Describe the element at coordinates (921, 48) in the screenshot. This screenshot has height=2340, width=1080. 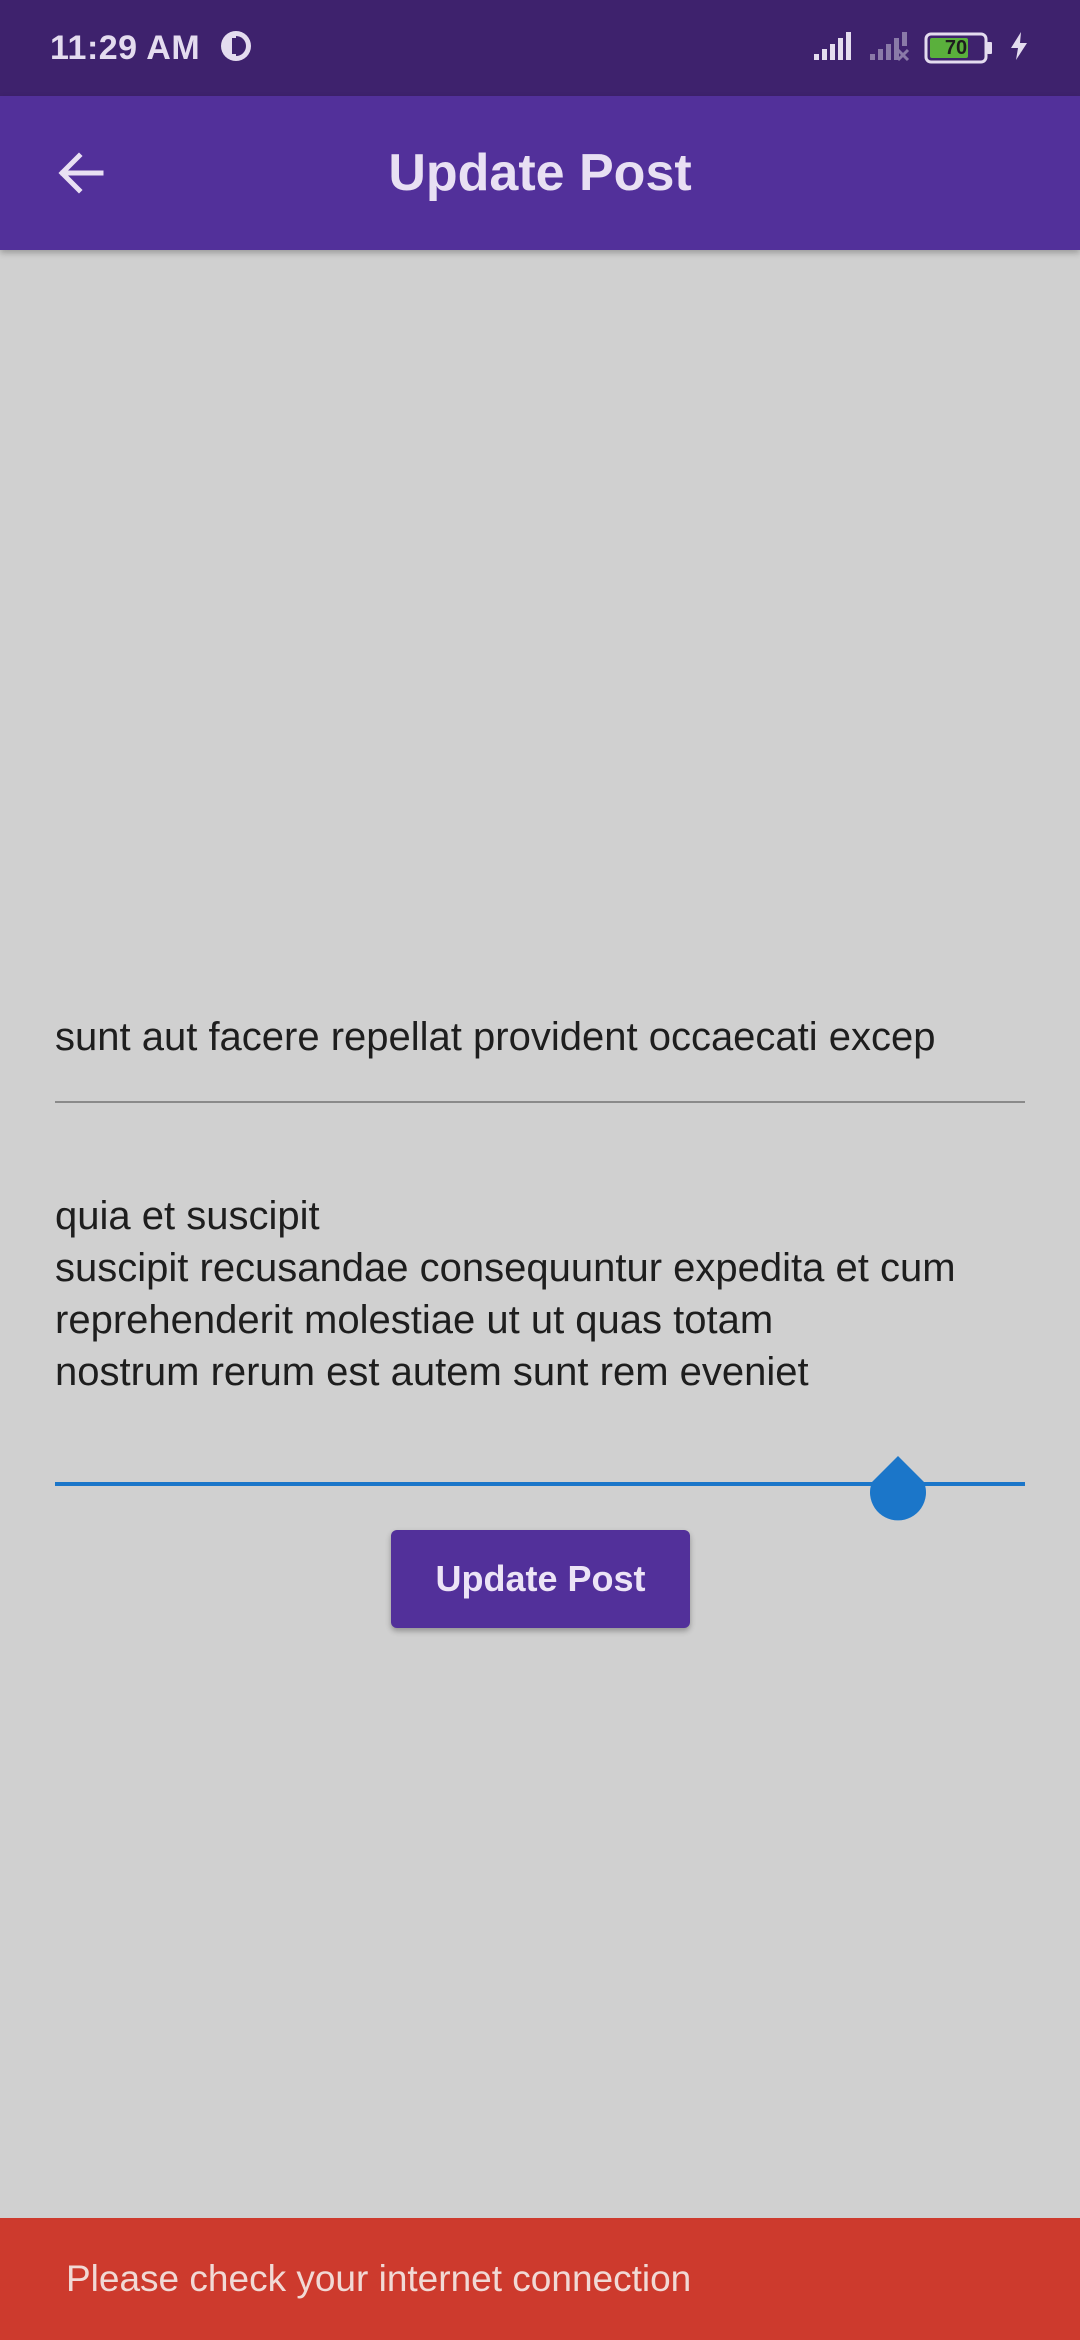
I see `status-right: 70` at that location.